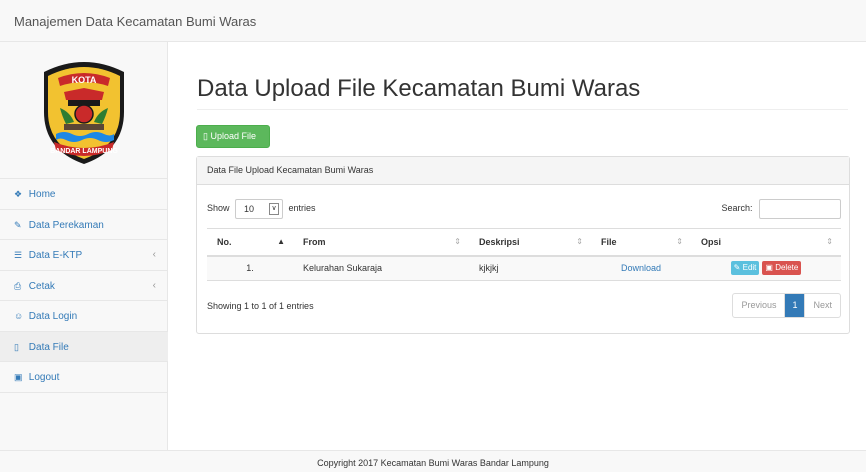 The width and height of the screenshot is (866, 472). What do you see at coordinates (66, 225) in the screenshot?
I see `sidebar-item-label: Data Perekaman` at bounding box center [66, 225].